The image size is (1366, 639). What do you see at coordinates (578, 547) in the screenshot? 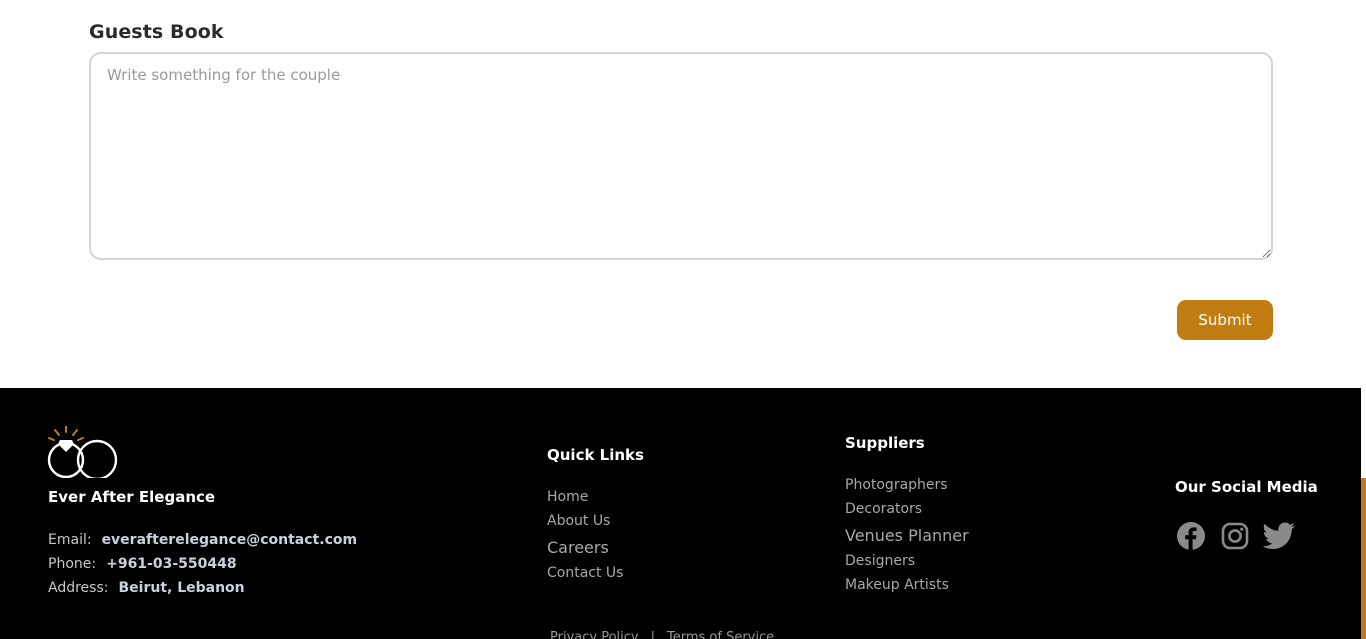
I see `quick-link-careers: Careers` at bounding box center [578, 547].